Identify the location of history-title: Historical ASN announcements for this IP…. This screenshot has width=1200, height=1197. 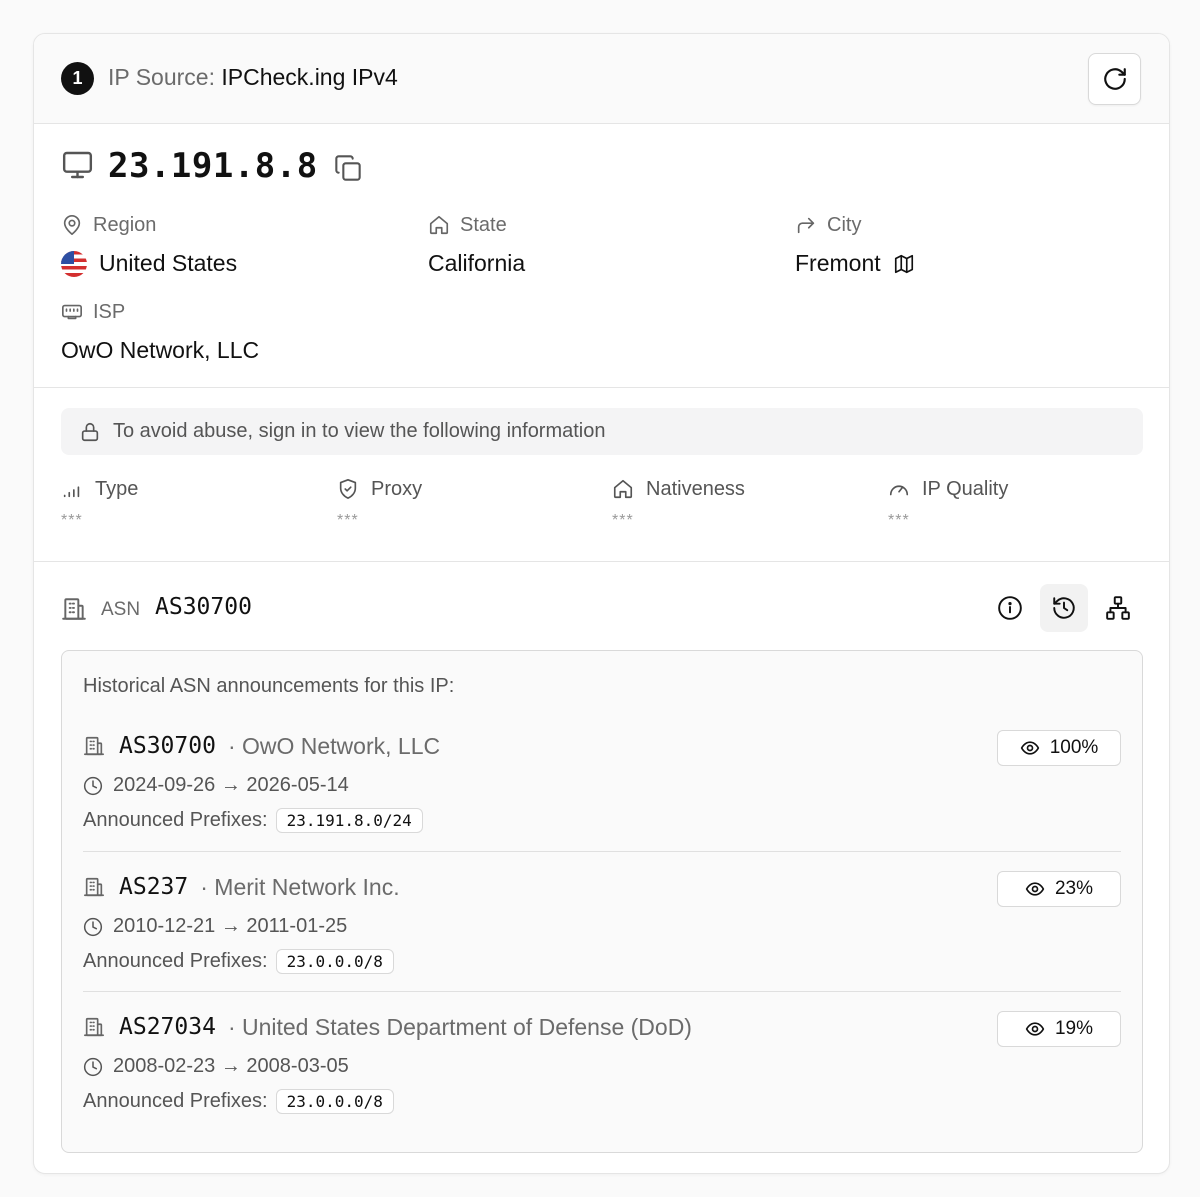
(269, 686).